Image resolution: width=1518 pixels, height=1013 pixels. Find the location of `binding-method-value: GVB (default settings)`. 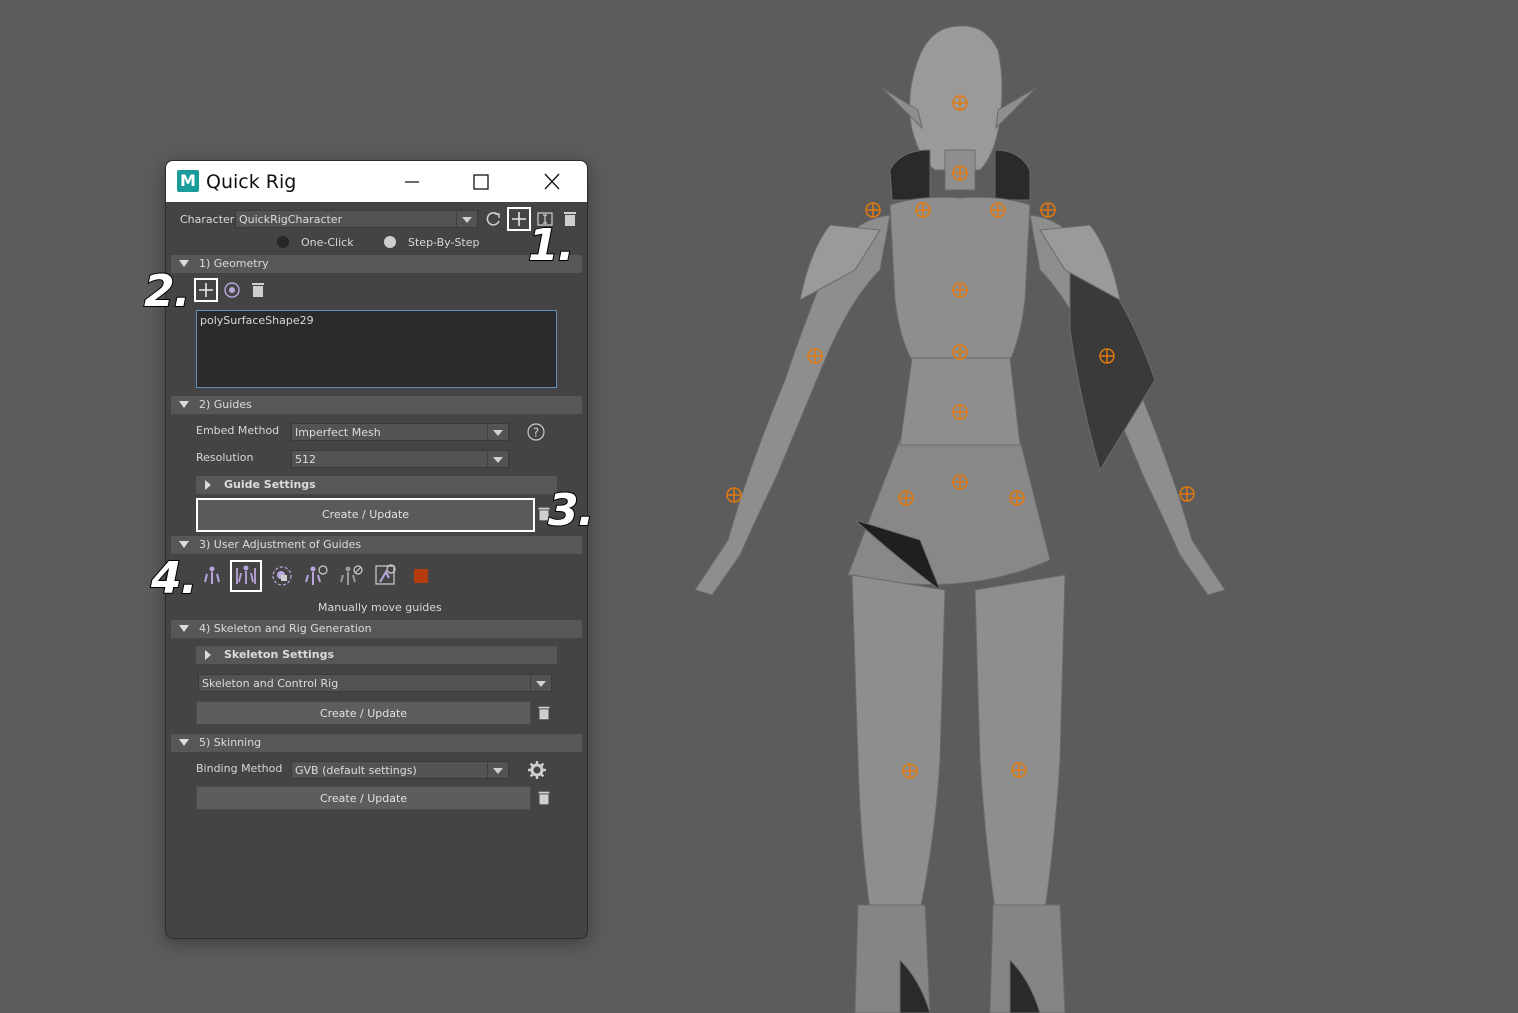

binding-method-value: GVB (default settings) is located at coordinates (356, 770).